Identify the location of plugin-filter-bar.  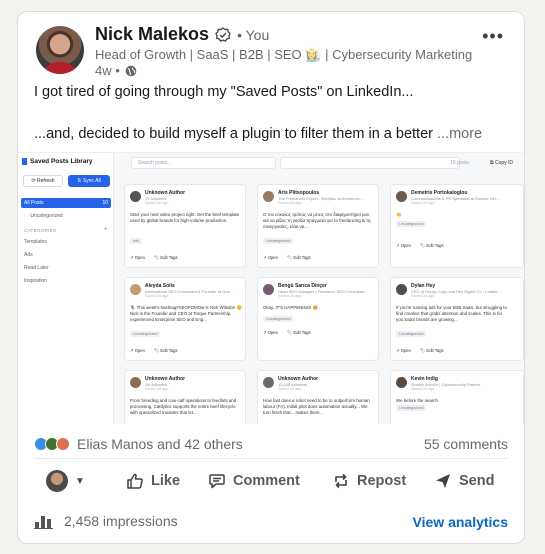
(370, 163).